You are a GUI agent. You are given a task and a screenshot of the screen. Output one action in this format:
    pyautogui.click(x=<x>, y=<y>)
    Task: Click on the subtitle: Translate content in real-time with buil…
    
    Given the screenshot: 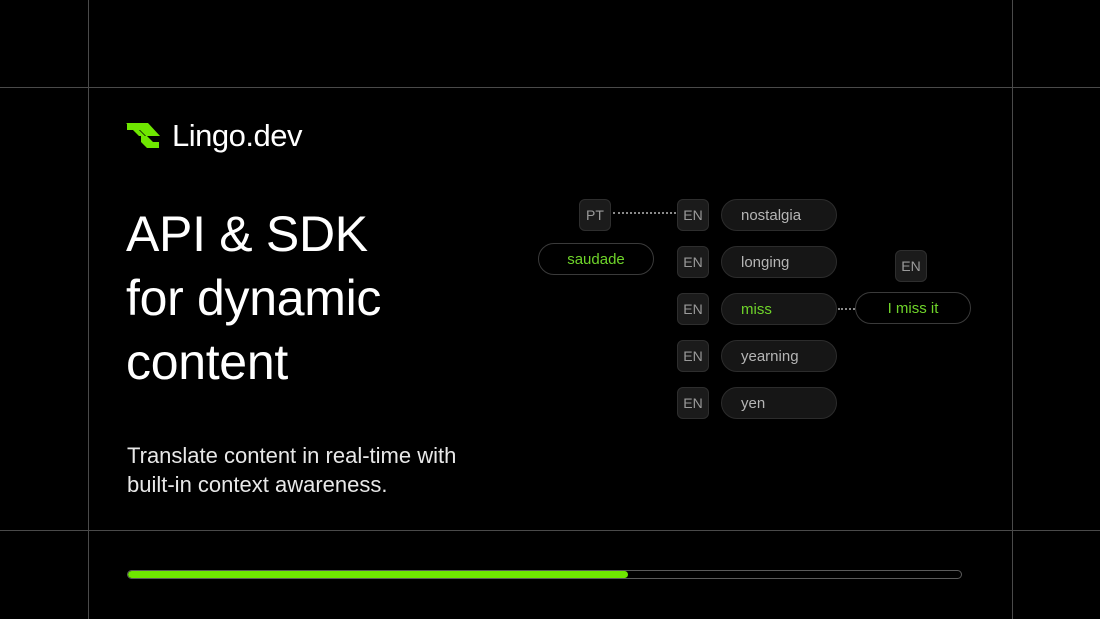 What is the action you would take?
    pyautogui.click(x=291, y=470)
    